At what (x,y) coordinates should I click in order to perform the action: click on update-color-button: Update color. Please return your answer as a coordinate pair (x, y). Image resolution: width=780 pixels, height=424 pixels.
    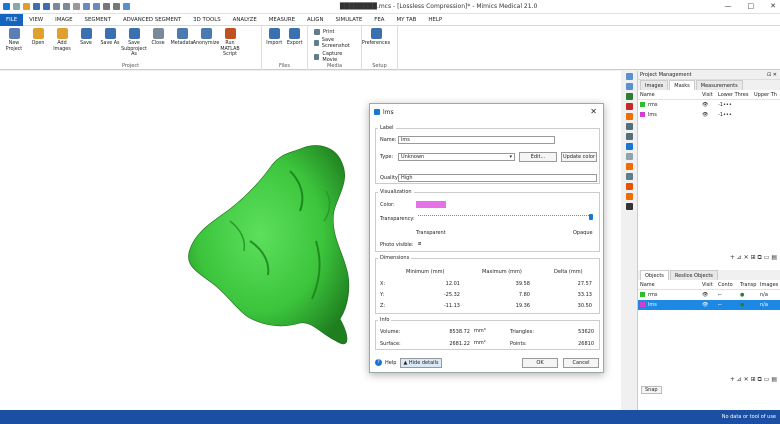
    Looking at the image, I should click on (579, 157).